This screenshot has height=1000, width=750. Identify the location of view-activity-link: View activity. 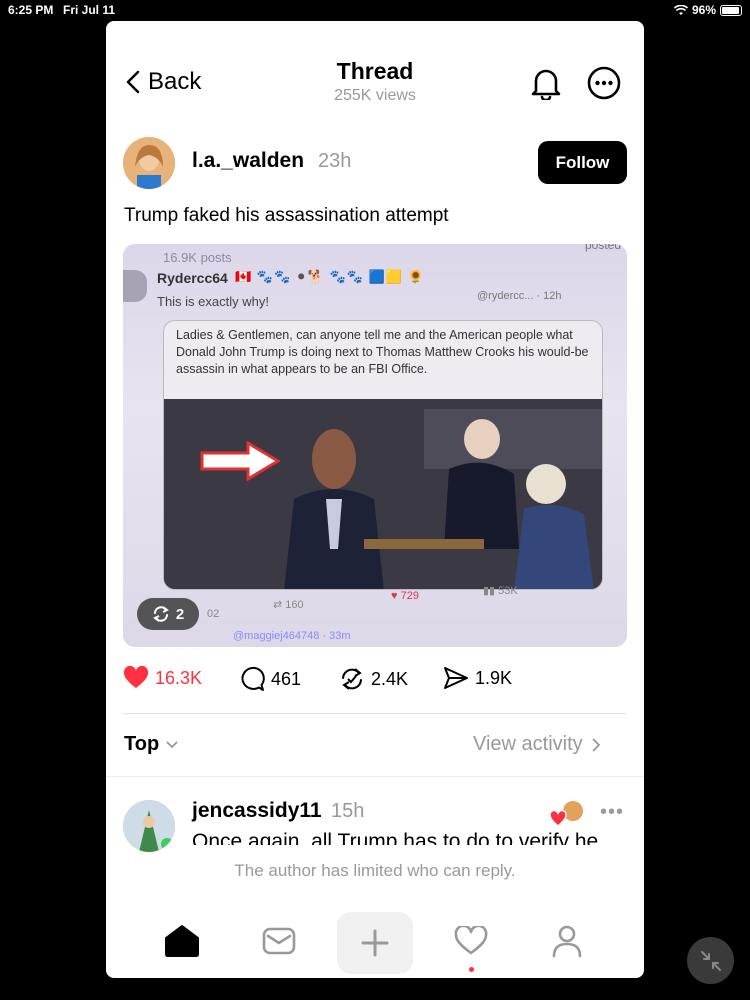
(537, 744).